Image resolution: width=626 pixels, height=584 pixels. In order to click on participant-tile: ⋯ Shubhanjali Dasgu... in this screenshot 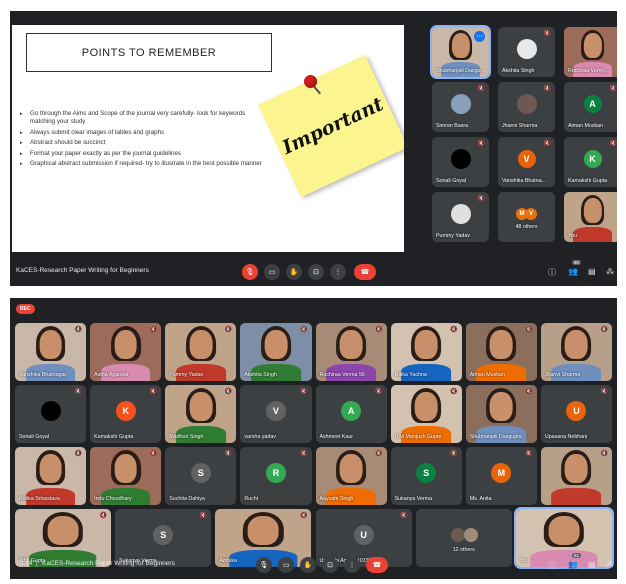, I will do `click(460, 52)`.